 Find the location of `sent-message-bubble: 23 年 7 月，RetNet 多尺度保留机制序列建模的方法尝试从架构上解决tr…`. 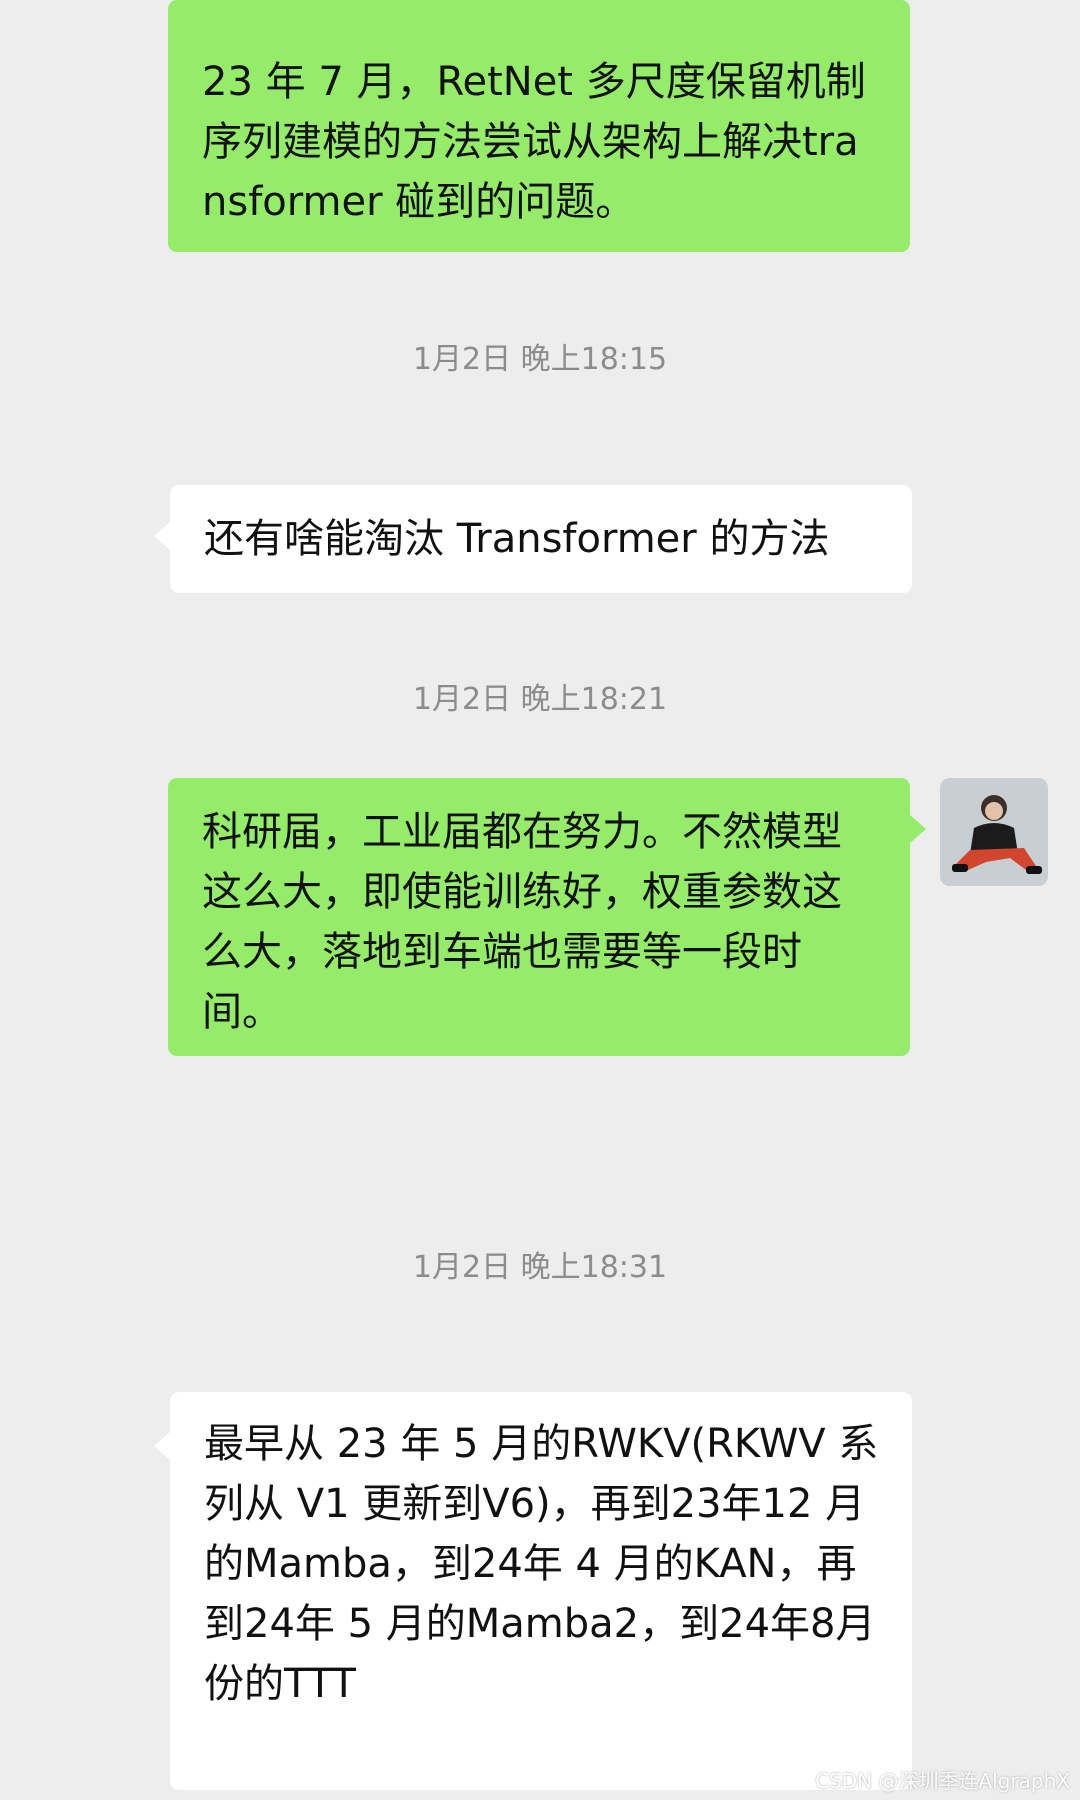

sent-message-bubble: 23 年 7 月，RetNet 多尺度保留机制序列建模的方法尝试从架构上解决tr… is located at coordinates (539, 126).